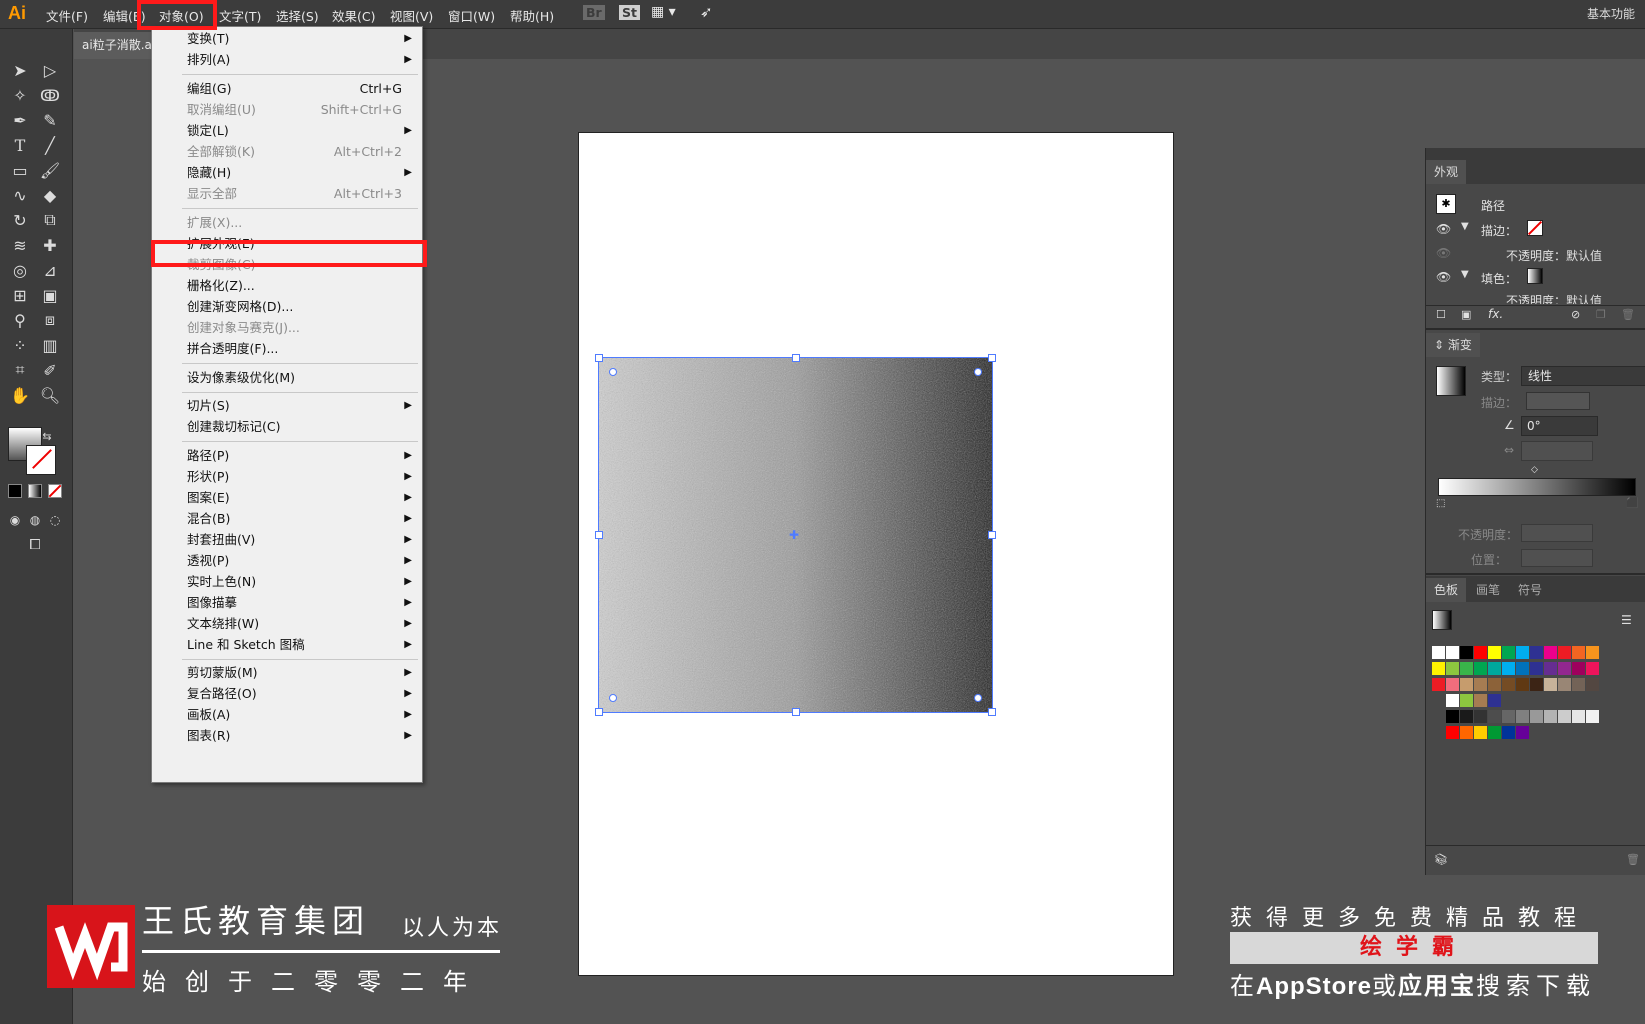  I want to click on direct-selection-tool-icon: ▷, so click(50, 70).